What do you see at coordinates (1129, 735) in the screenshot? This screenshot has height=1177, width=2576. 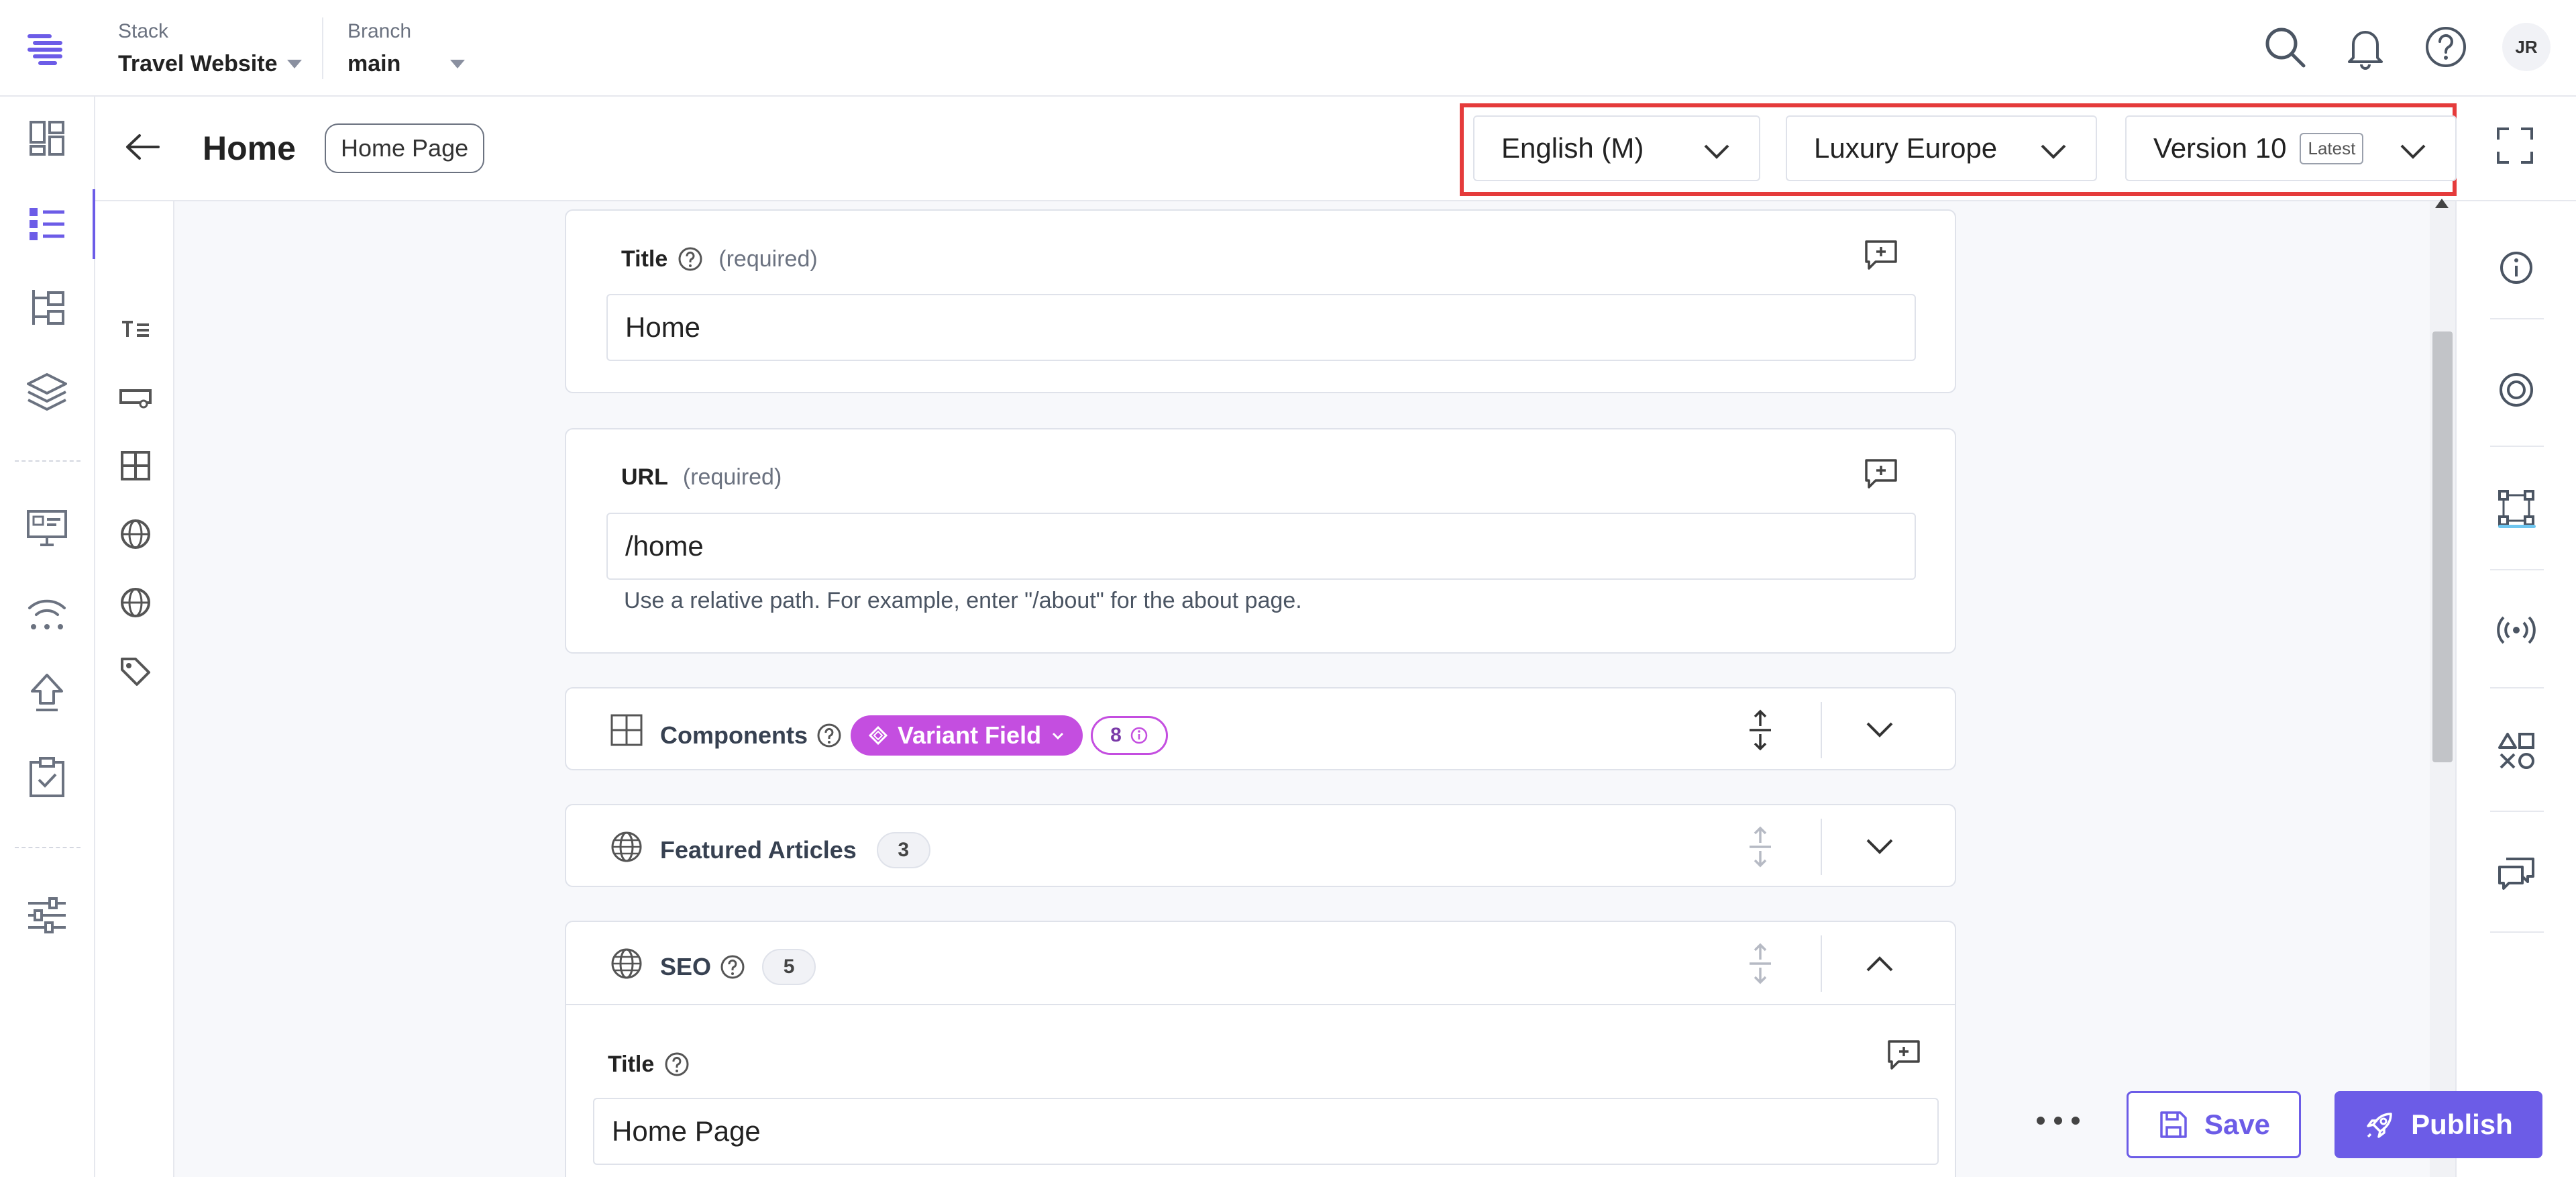 I see `components-count-badge: 8` at bounding box center [1129, 735].